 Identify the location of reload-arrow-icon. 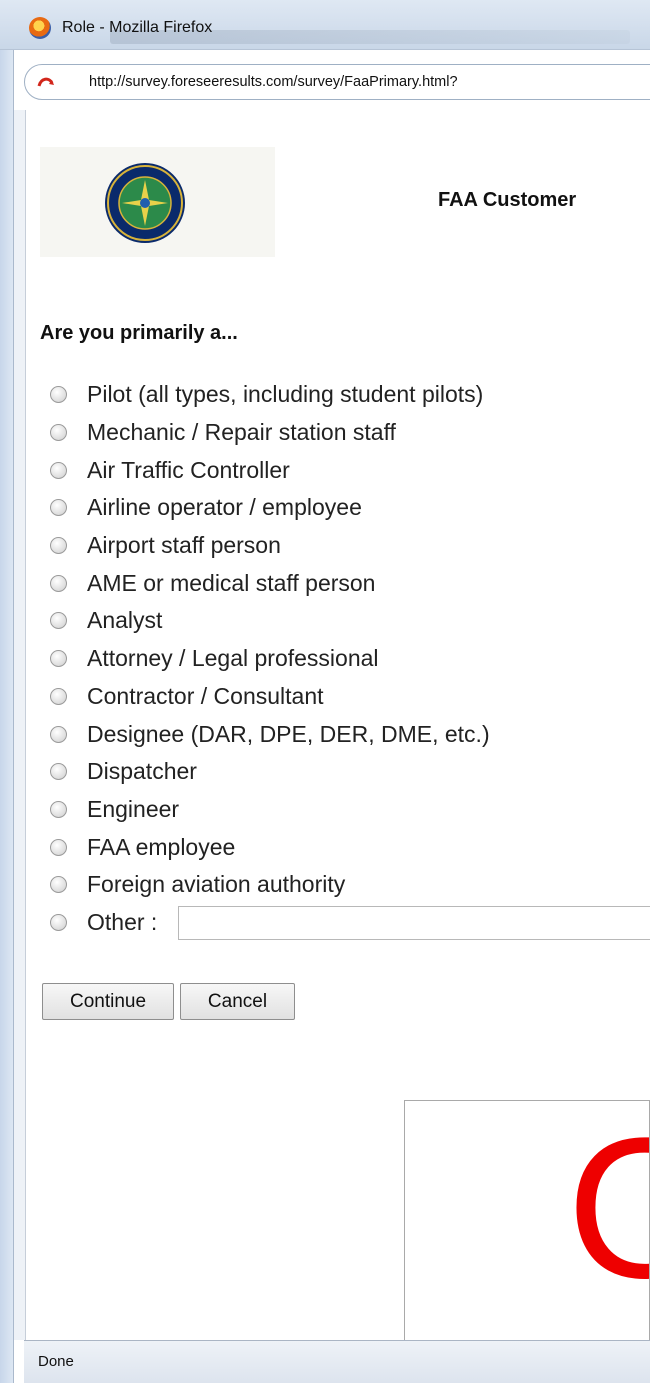
(46, 82).